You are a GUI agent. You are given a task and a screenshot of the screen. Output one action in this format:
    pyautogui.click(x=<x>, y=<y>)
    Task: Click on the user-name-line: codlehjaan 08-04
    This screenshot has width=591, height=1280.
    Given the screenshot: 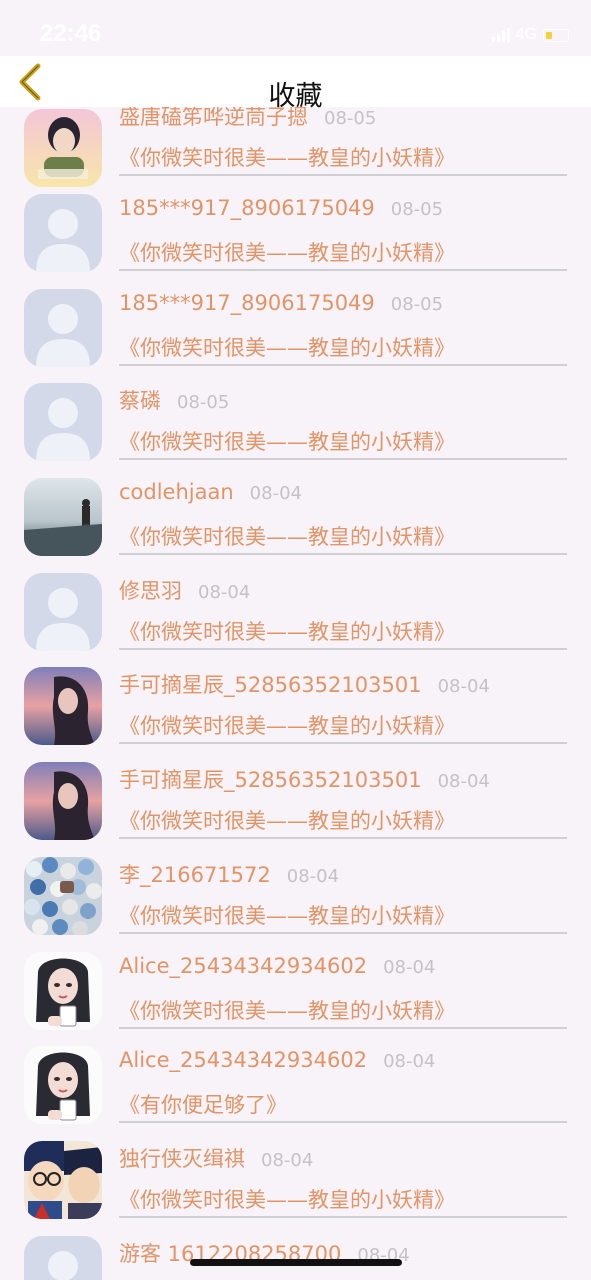 What is the action you would take?
    pyautogui.click(x=210, y=492)
    